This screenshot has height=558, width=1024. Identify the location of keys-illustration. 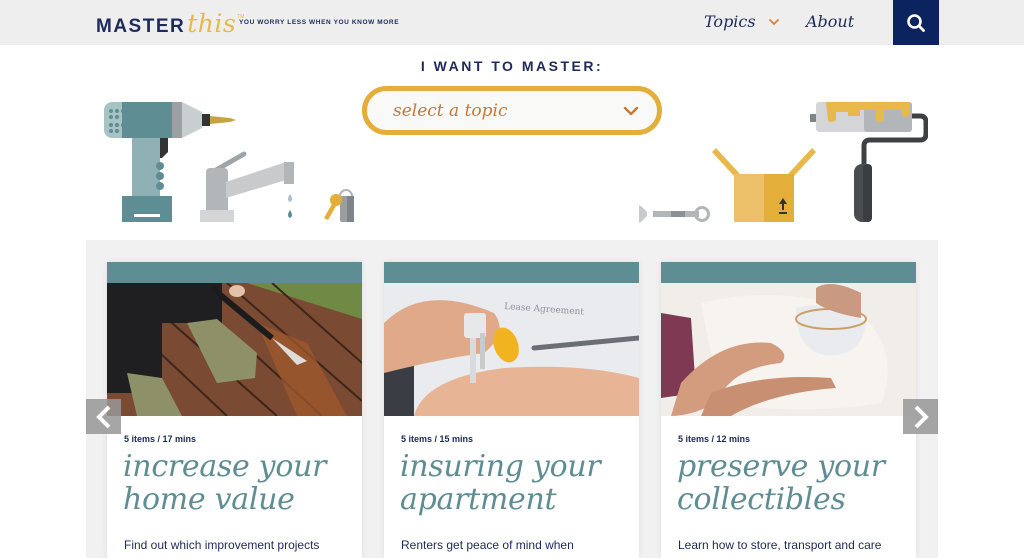
(339, 205).